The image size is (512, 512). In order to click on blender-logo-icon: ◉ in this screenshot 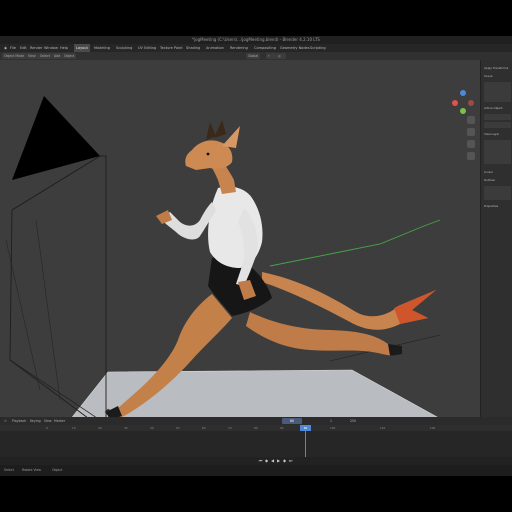, I will do `click(5, 48)`.